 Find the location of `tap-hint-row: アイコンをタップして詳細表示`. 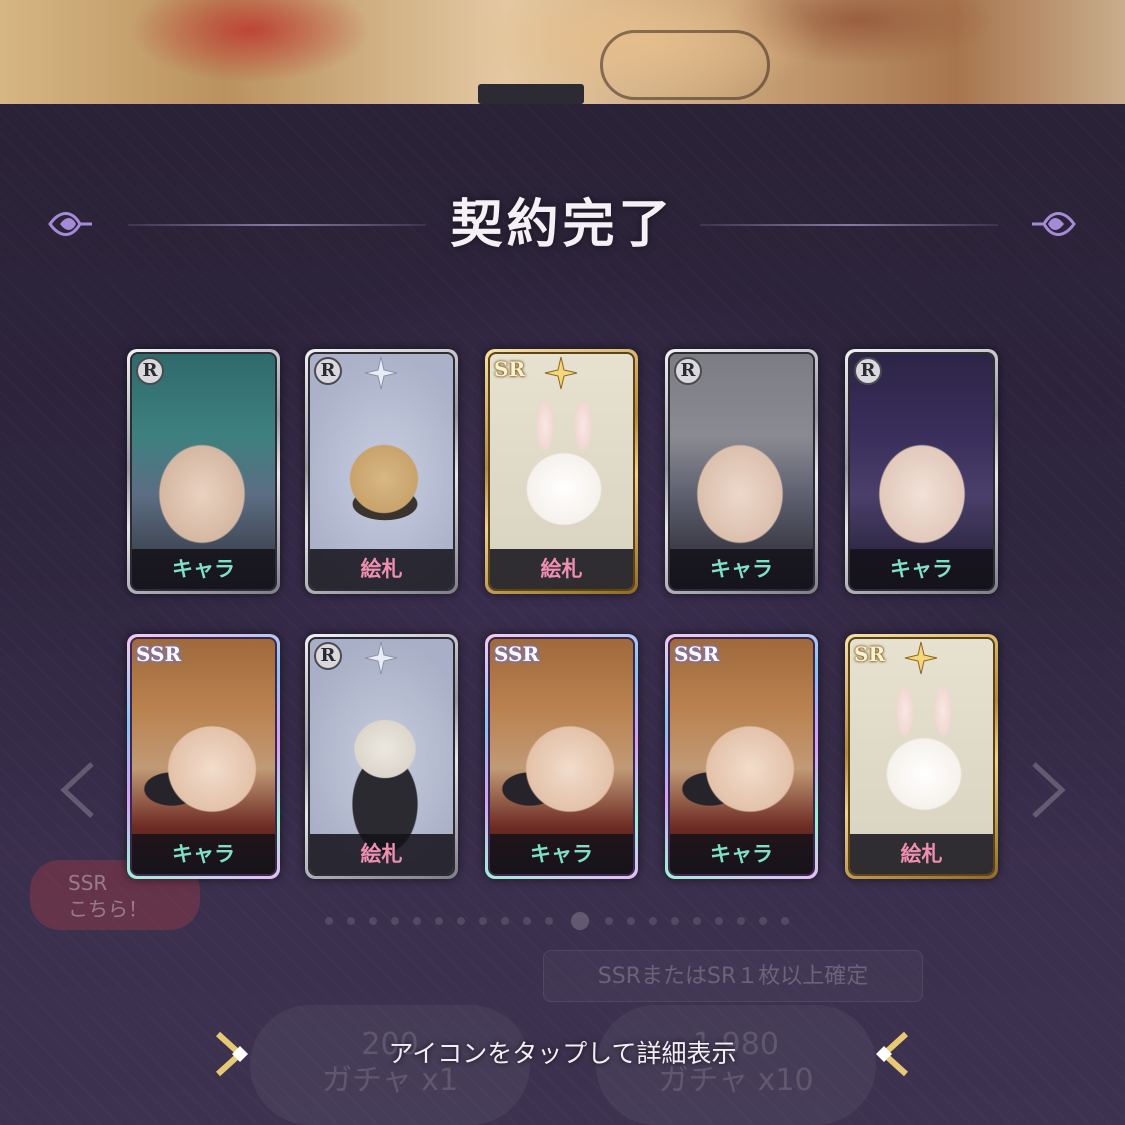

tap-hint-row: アイコンをタップして詳細表示 is located at coordinates (562, 1054).